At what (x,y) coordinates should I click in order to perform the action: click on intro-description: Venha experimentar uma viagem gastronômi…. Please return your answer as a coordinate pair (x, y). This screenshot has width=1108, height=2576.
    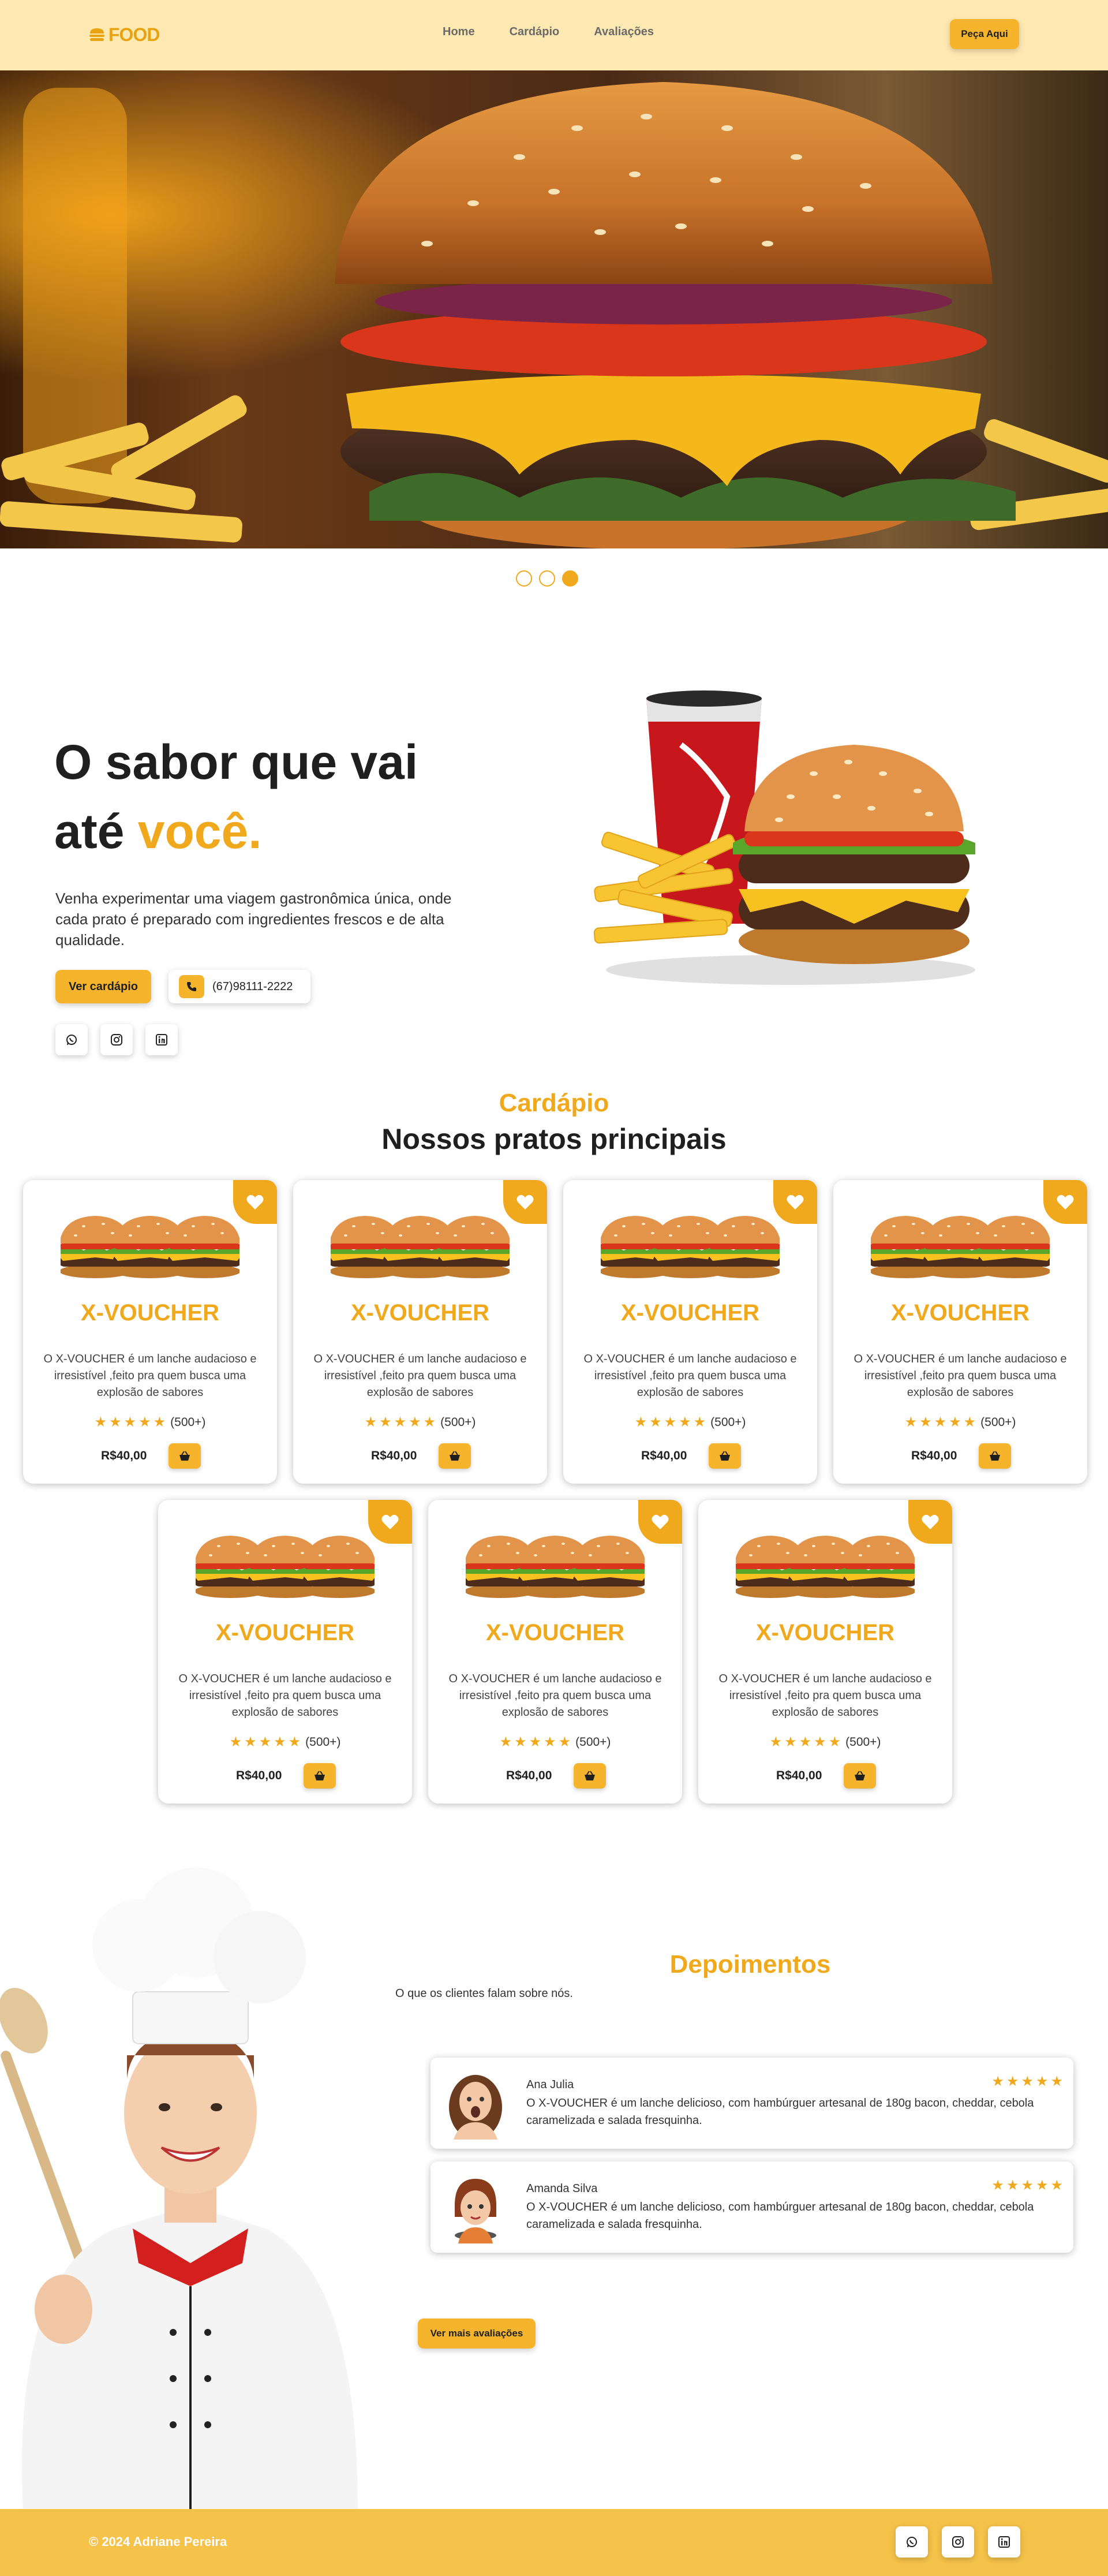
    Looking at the image, I should click on (253, 919).